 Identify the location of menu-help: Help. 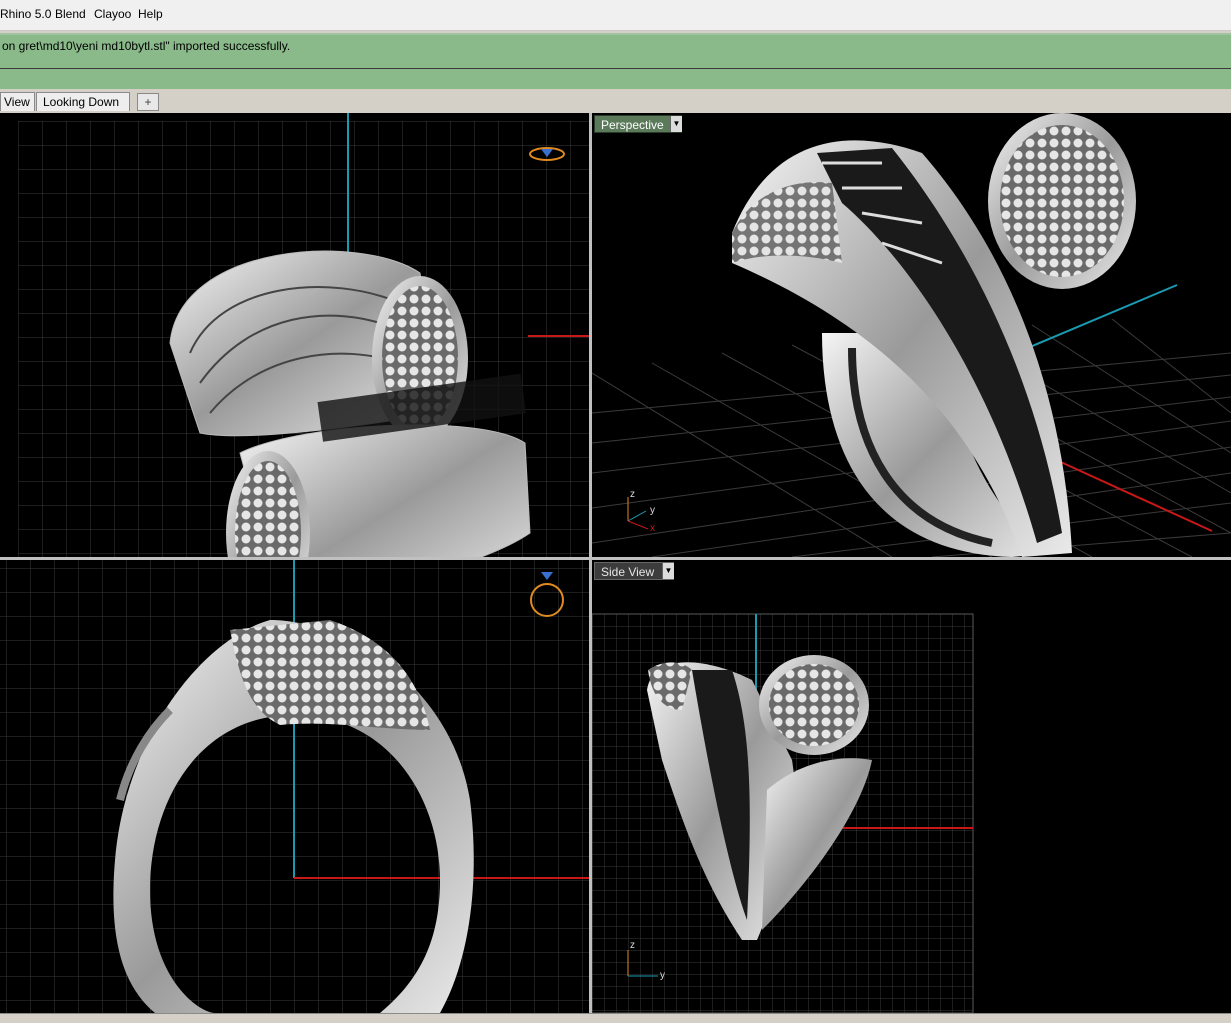
(150, 14).